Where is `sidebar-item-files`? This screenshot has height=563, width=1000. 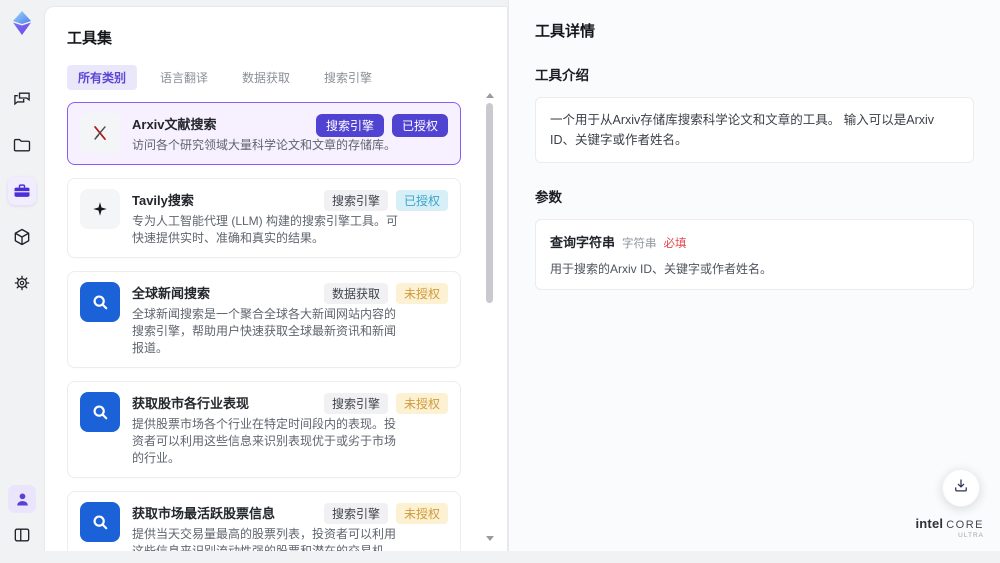 sidebar-item-files is located at coordinates (22, 145).